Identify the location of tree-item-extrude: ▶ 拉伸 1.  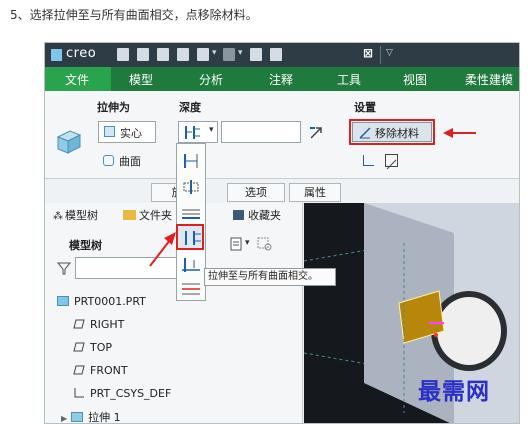
(91, 416).